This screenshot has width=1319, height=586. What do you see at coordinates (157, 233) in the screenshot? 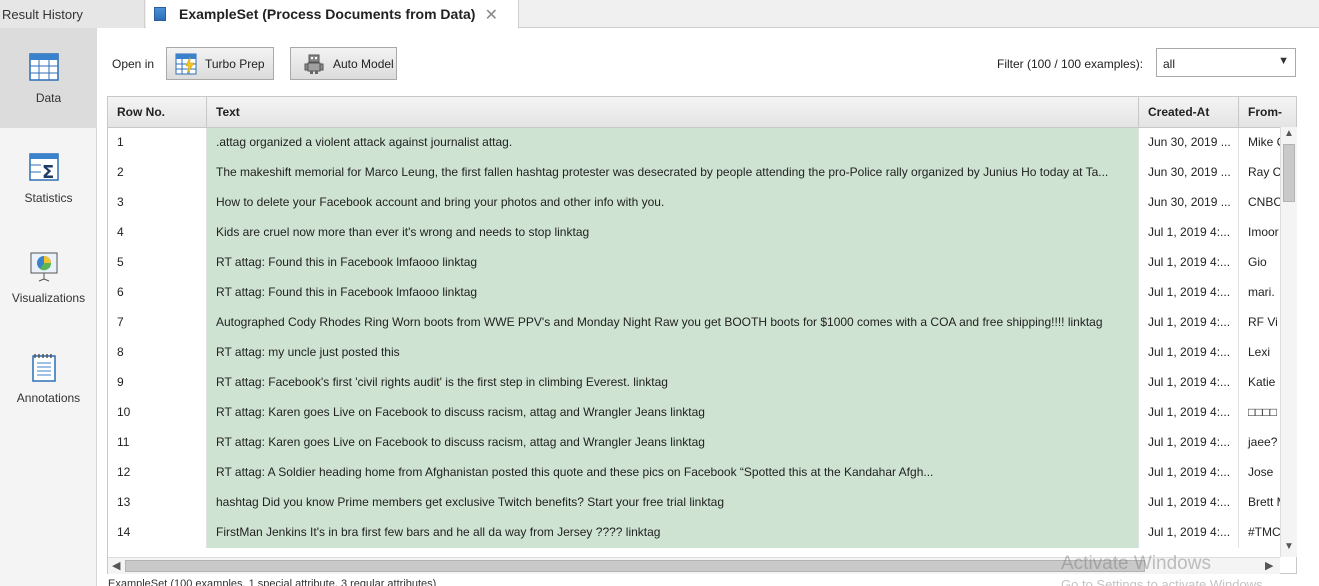
I see `cell-row-no: 4` at bounding box center [157, 233].